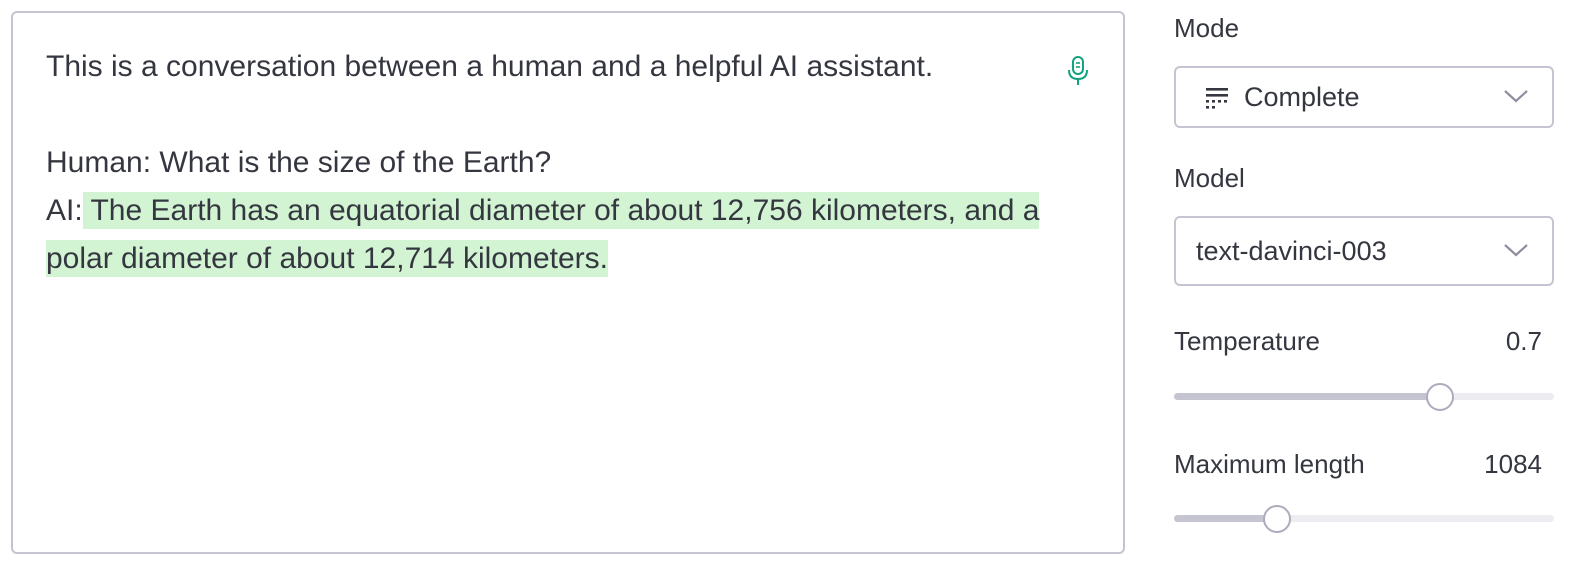  I want to click on temperature-header: Temperature 0.7, so click(1358, 341).